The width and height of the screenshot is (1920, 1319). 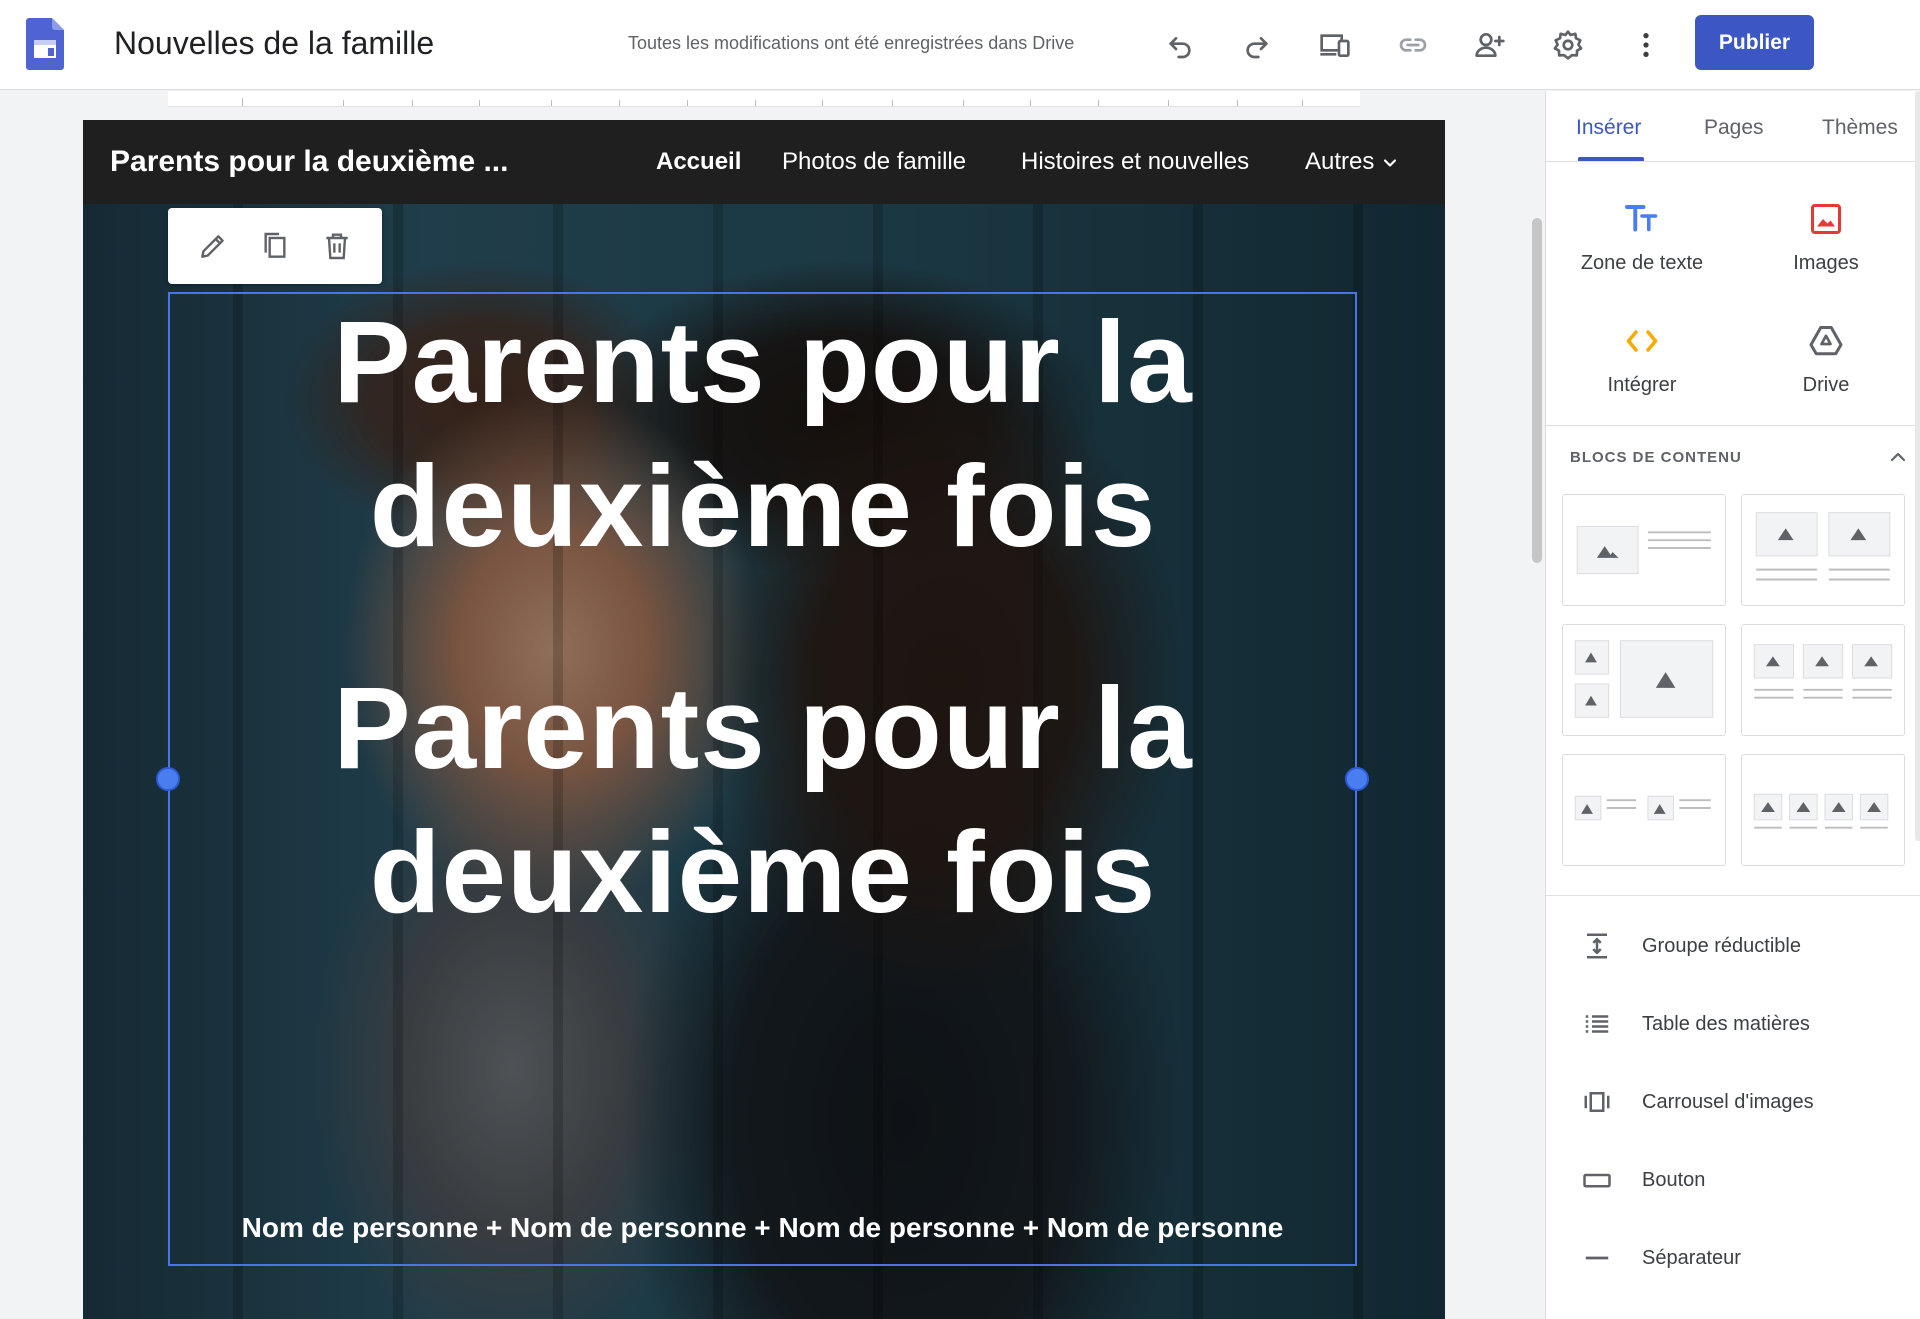 What do you see at coordinates (1357, 779) in the screenshot?
I see `resize-handle-right` at bounding box center [1357, 779].